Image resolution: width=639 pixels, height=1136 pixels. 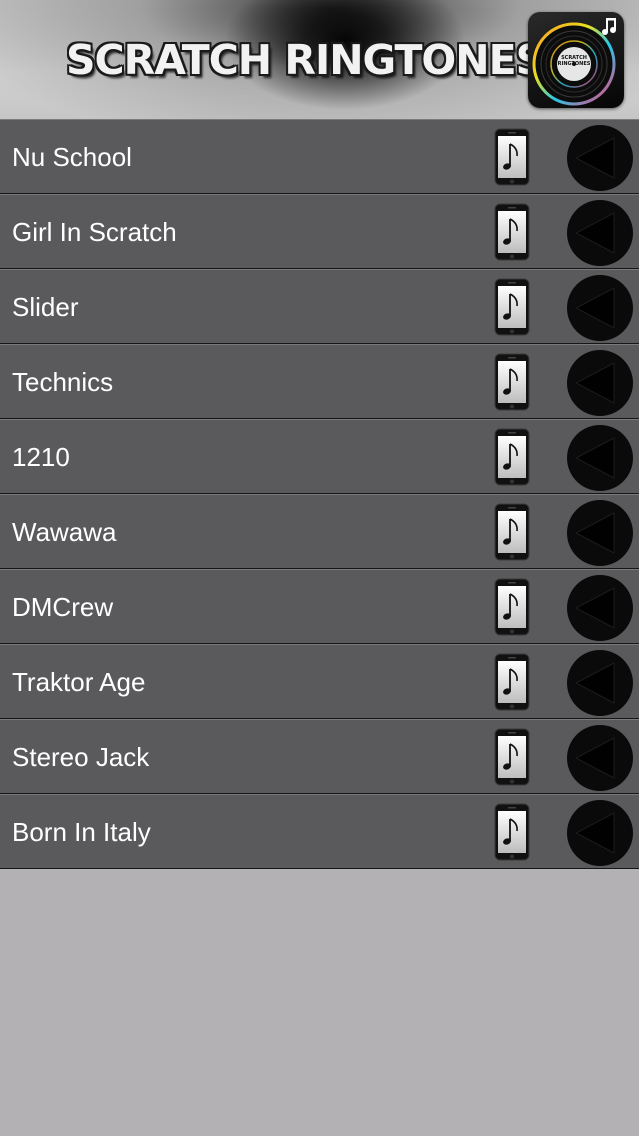 I want to click on ringtone-name: Stereo Jack, so click(x=81, y=757).